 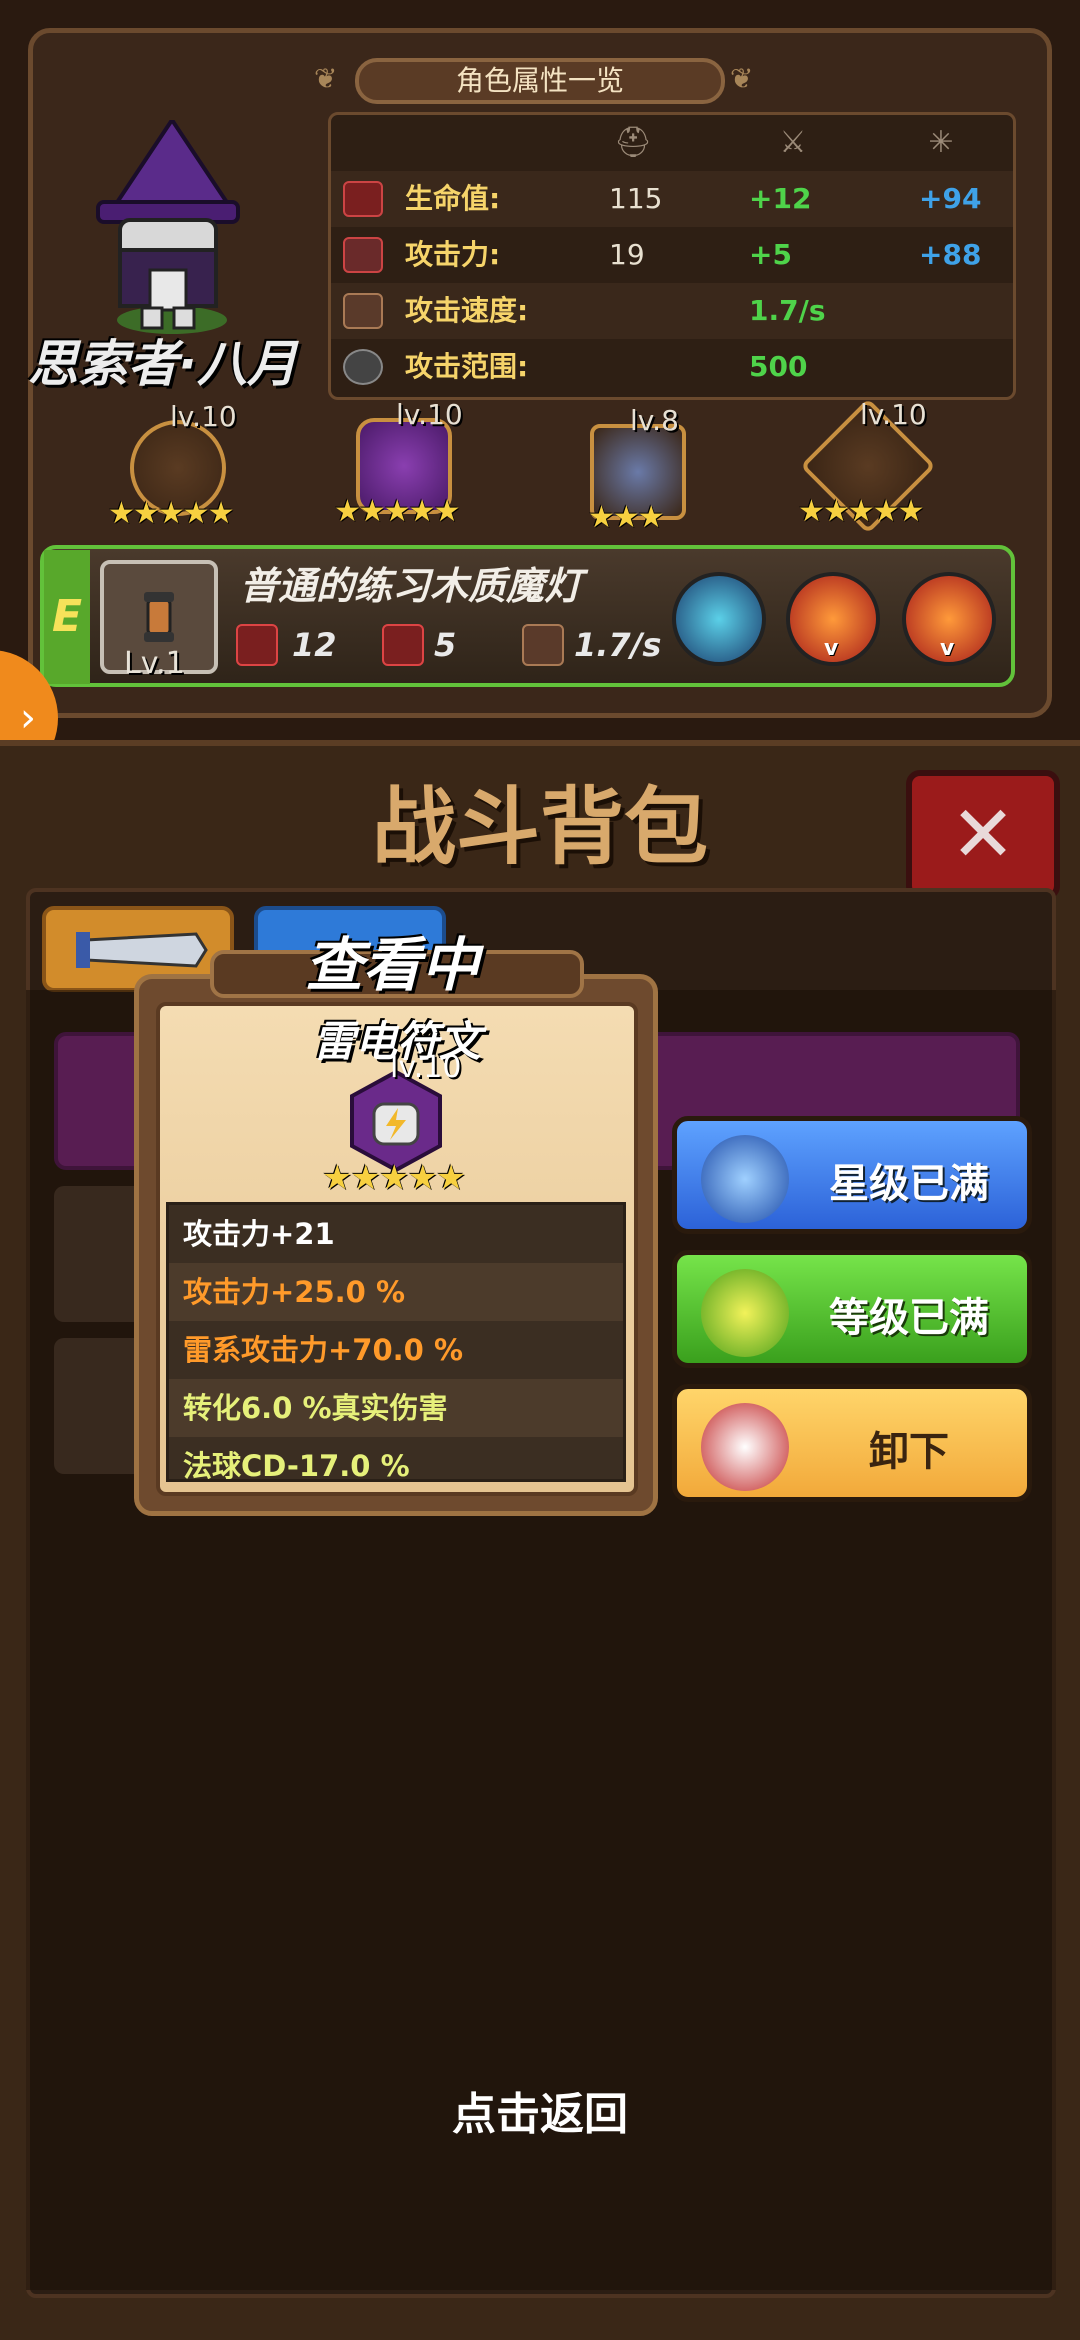 What do you see at coordinates (396, 1350) in the screenshot?
I see `attribute-row: 雷系攻击力+70.0 %` at bounding box center [396, 1350].